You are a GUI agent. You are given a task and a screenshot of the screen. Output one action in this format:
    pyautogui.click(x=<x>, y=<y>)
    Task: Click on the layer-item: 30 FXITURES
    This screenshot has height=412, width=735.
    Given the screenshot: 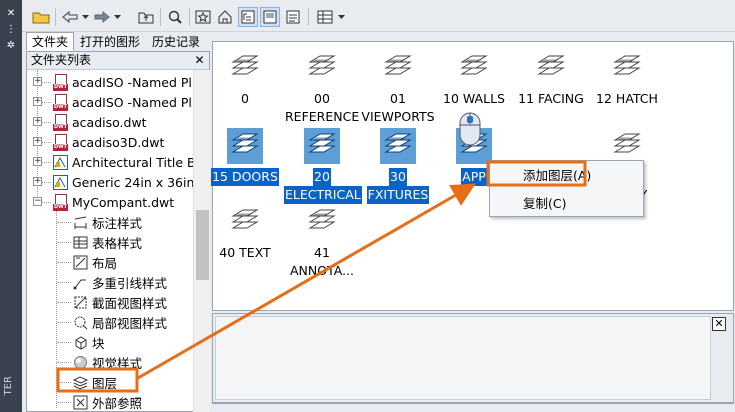 What is the action you would take?
    pyautogui.click(x=398, y=166)
    